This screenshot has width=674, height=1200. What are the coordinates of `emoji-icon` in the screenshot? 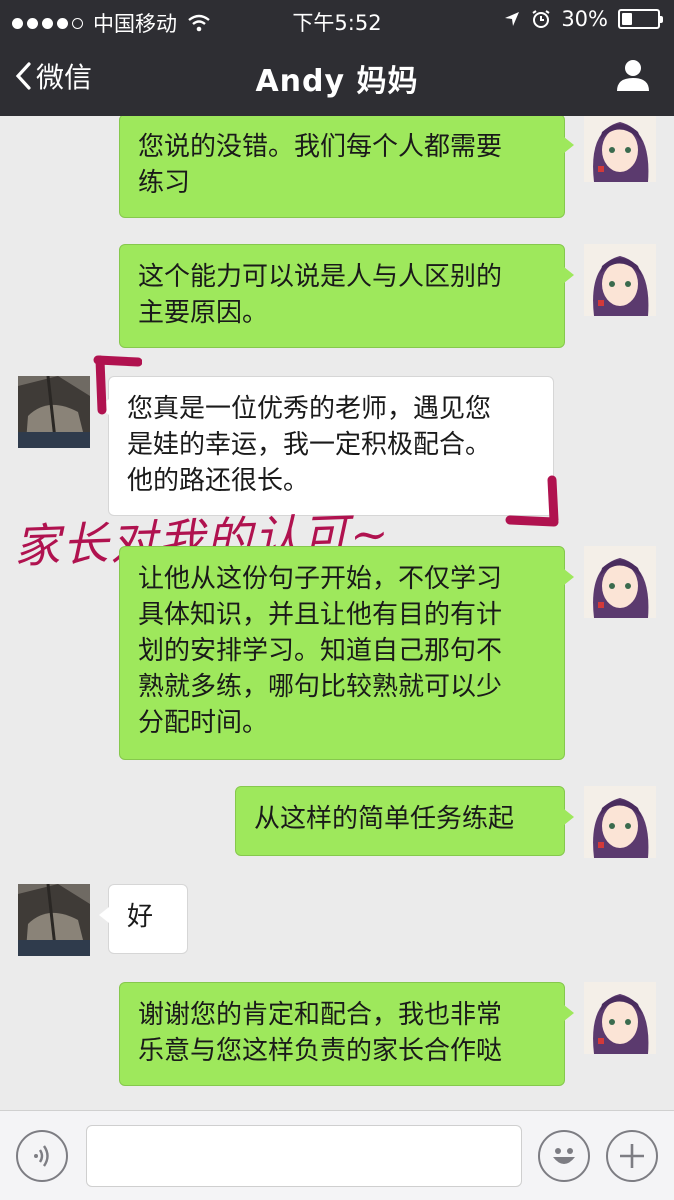 It's located at (564, 1156).